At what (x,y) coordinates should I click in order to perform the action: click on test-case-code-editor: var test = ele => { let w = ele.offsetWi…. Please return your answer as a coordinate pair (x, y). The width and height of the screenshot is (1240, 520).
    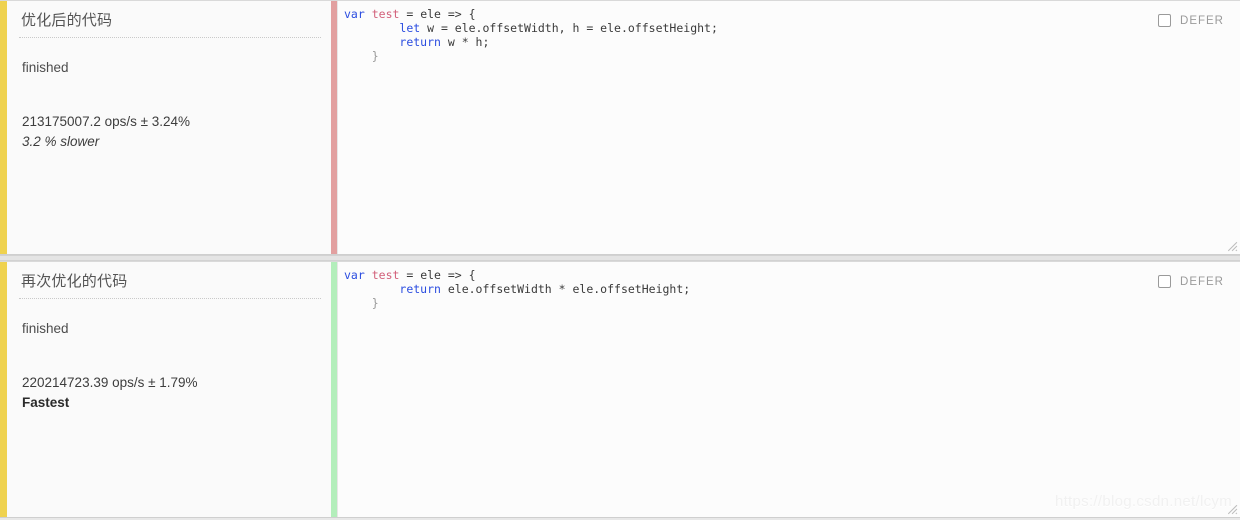
    Looking at the image, I should click on (789, 32).